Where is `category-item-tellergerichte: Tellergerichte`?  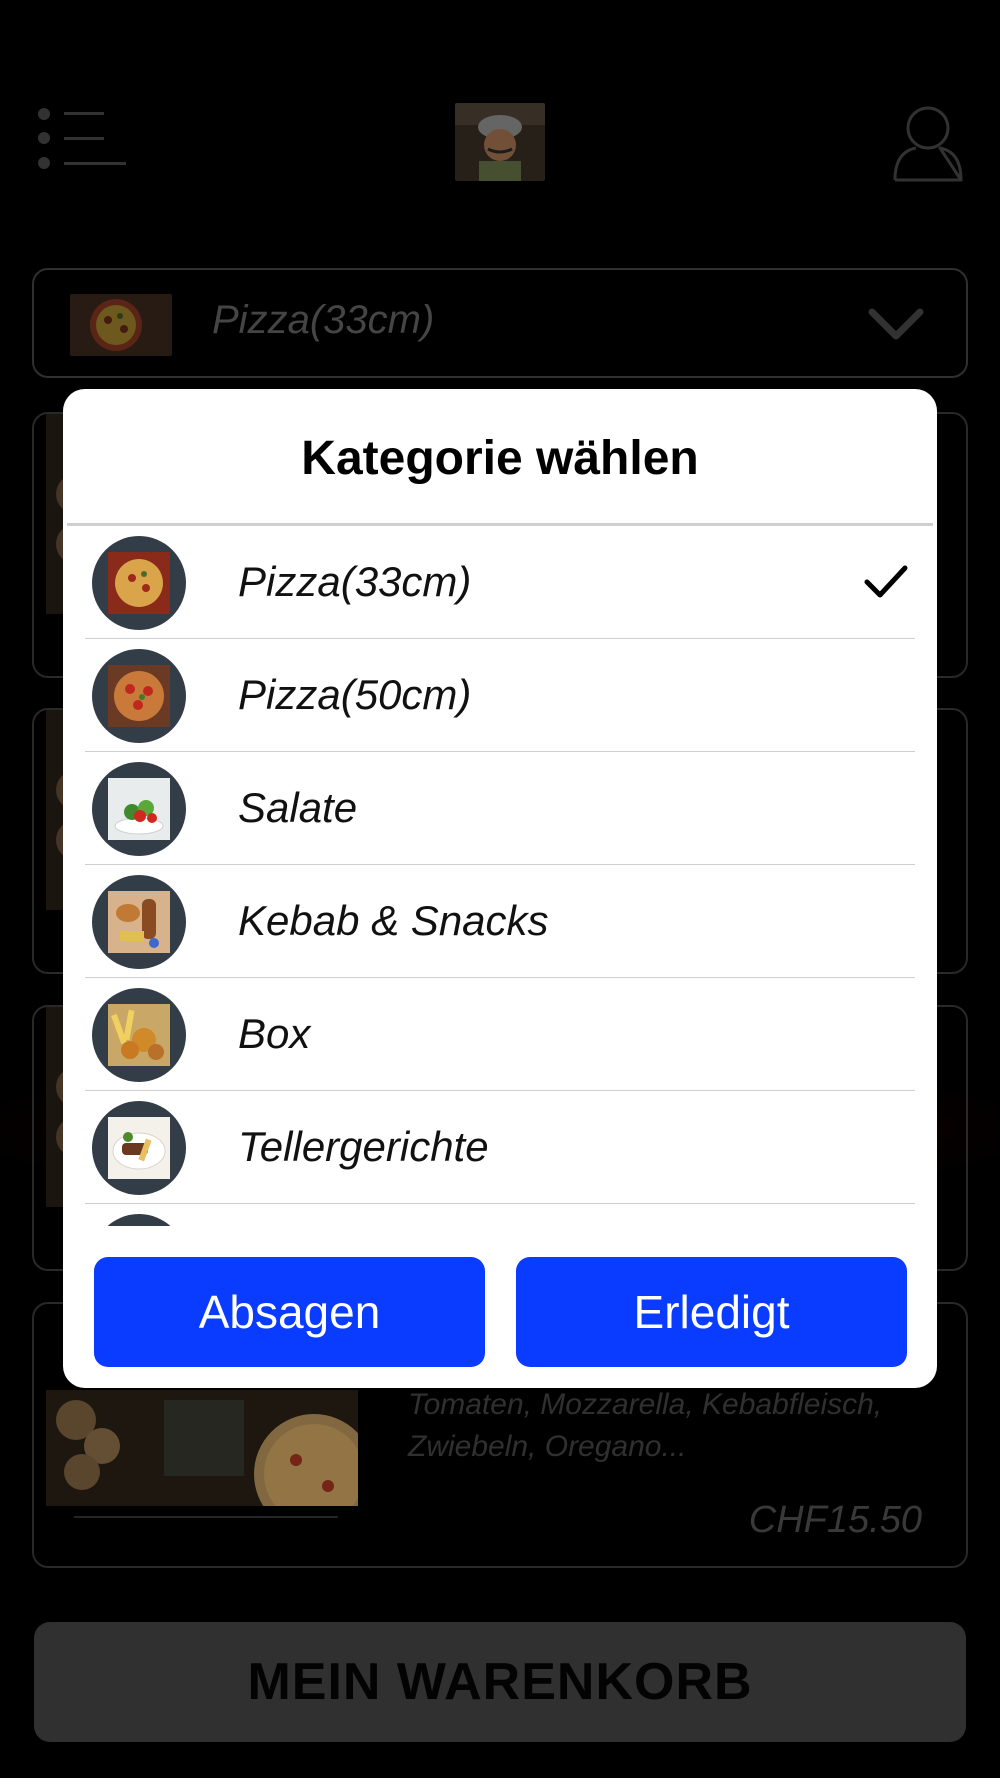
category-item-tellergerichte: Tellergerichte is located at coordinates (500, 1147).